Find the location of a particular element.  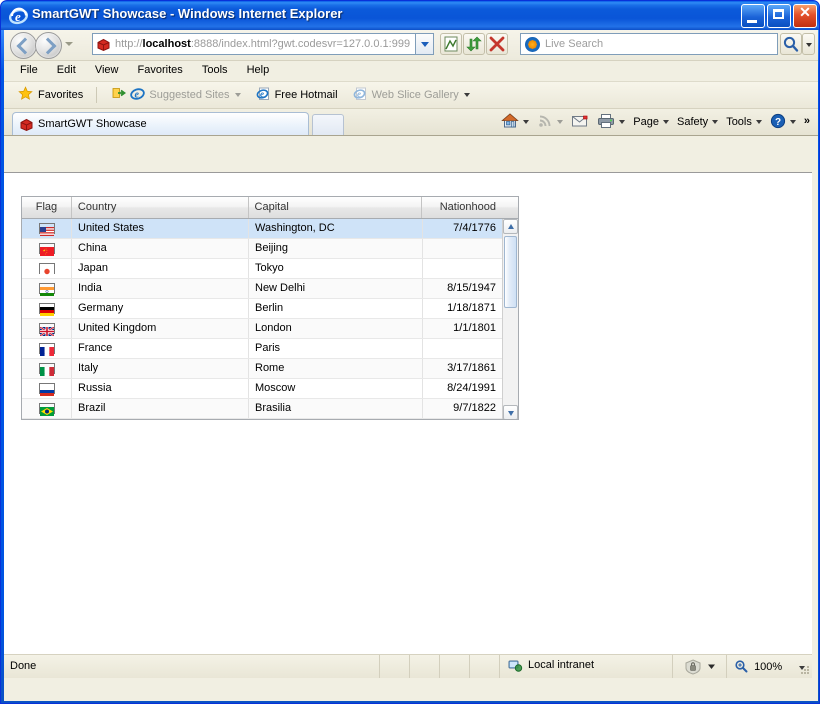

tools-menu-button: Tools is located at coordinates (744, 122).